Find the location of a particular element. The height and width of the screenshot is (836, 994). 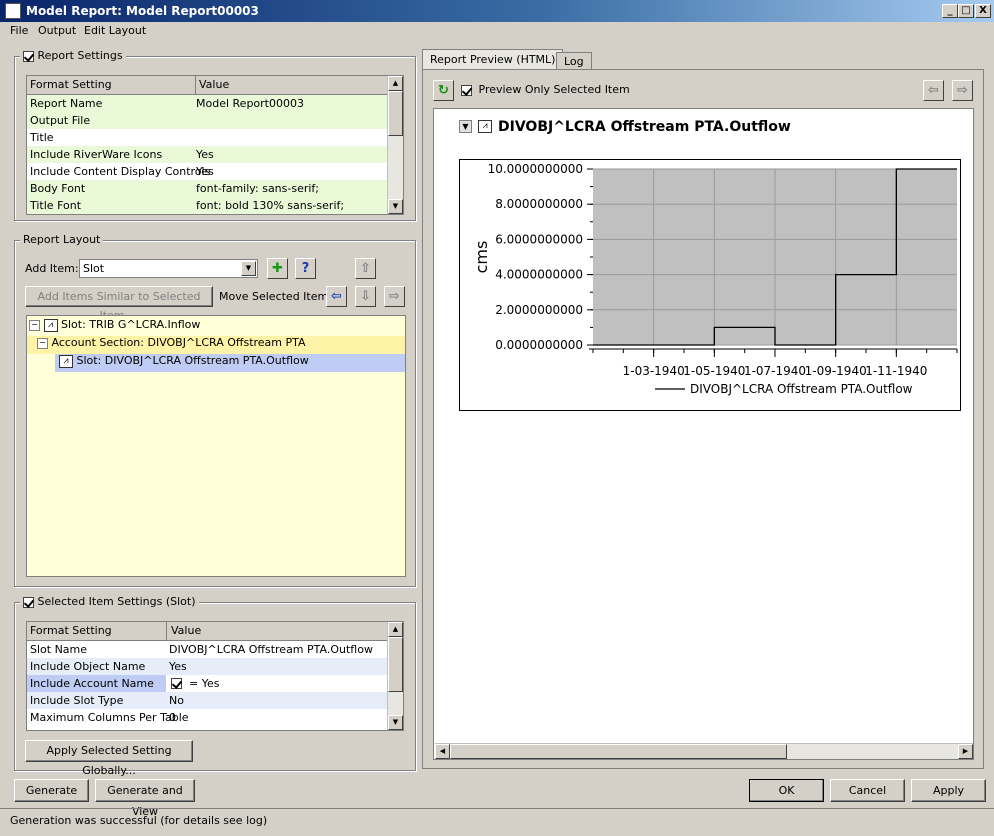

y-tick-label: 2.0000000000 is located at coordinates (539, 310).